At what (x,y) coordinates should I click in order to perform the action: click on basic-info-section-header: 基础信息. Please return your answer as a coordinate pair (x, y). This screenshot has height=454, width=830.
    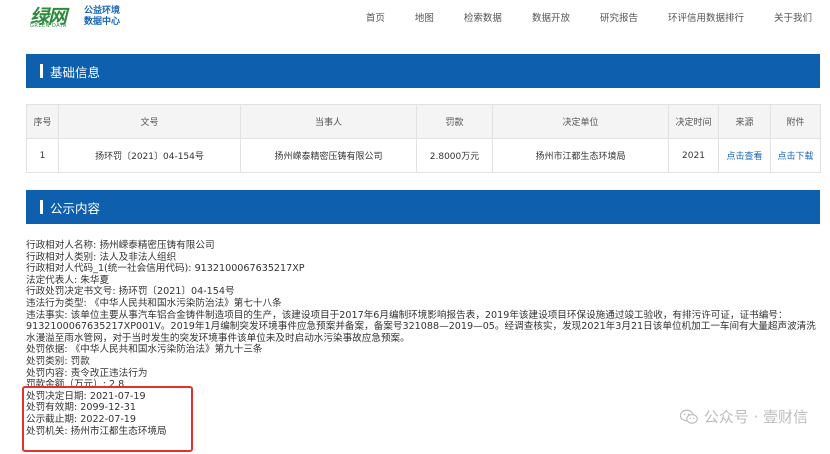
    Looking at the image, I should click on (423, 71).